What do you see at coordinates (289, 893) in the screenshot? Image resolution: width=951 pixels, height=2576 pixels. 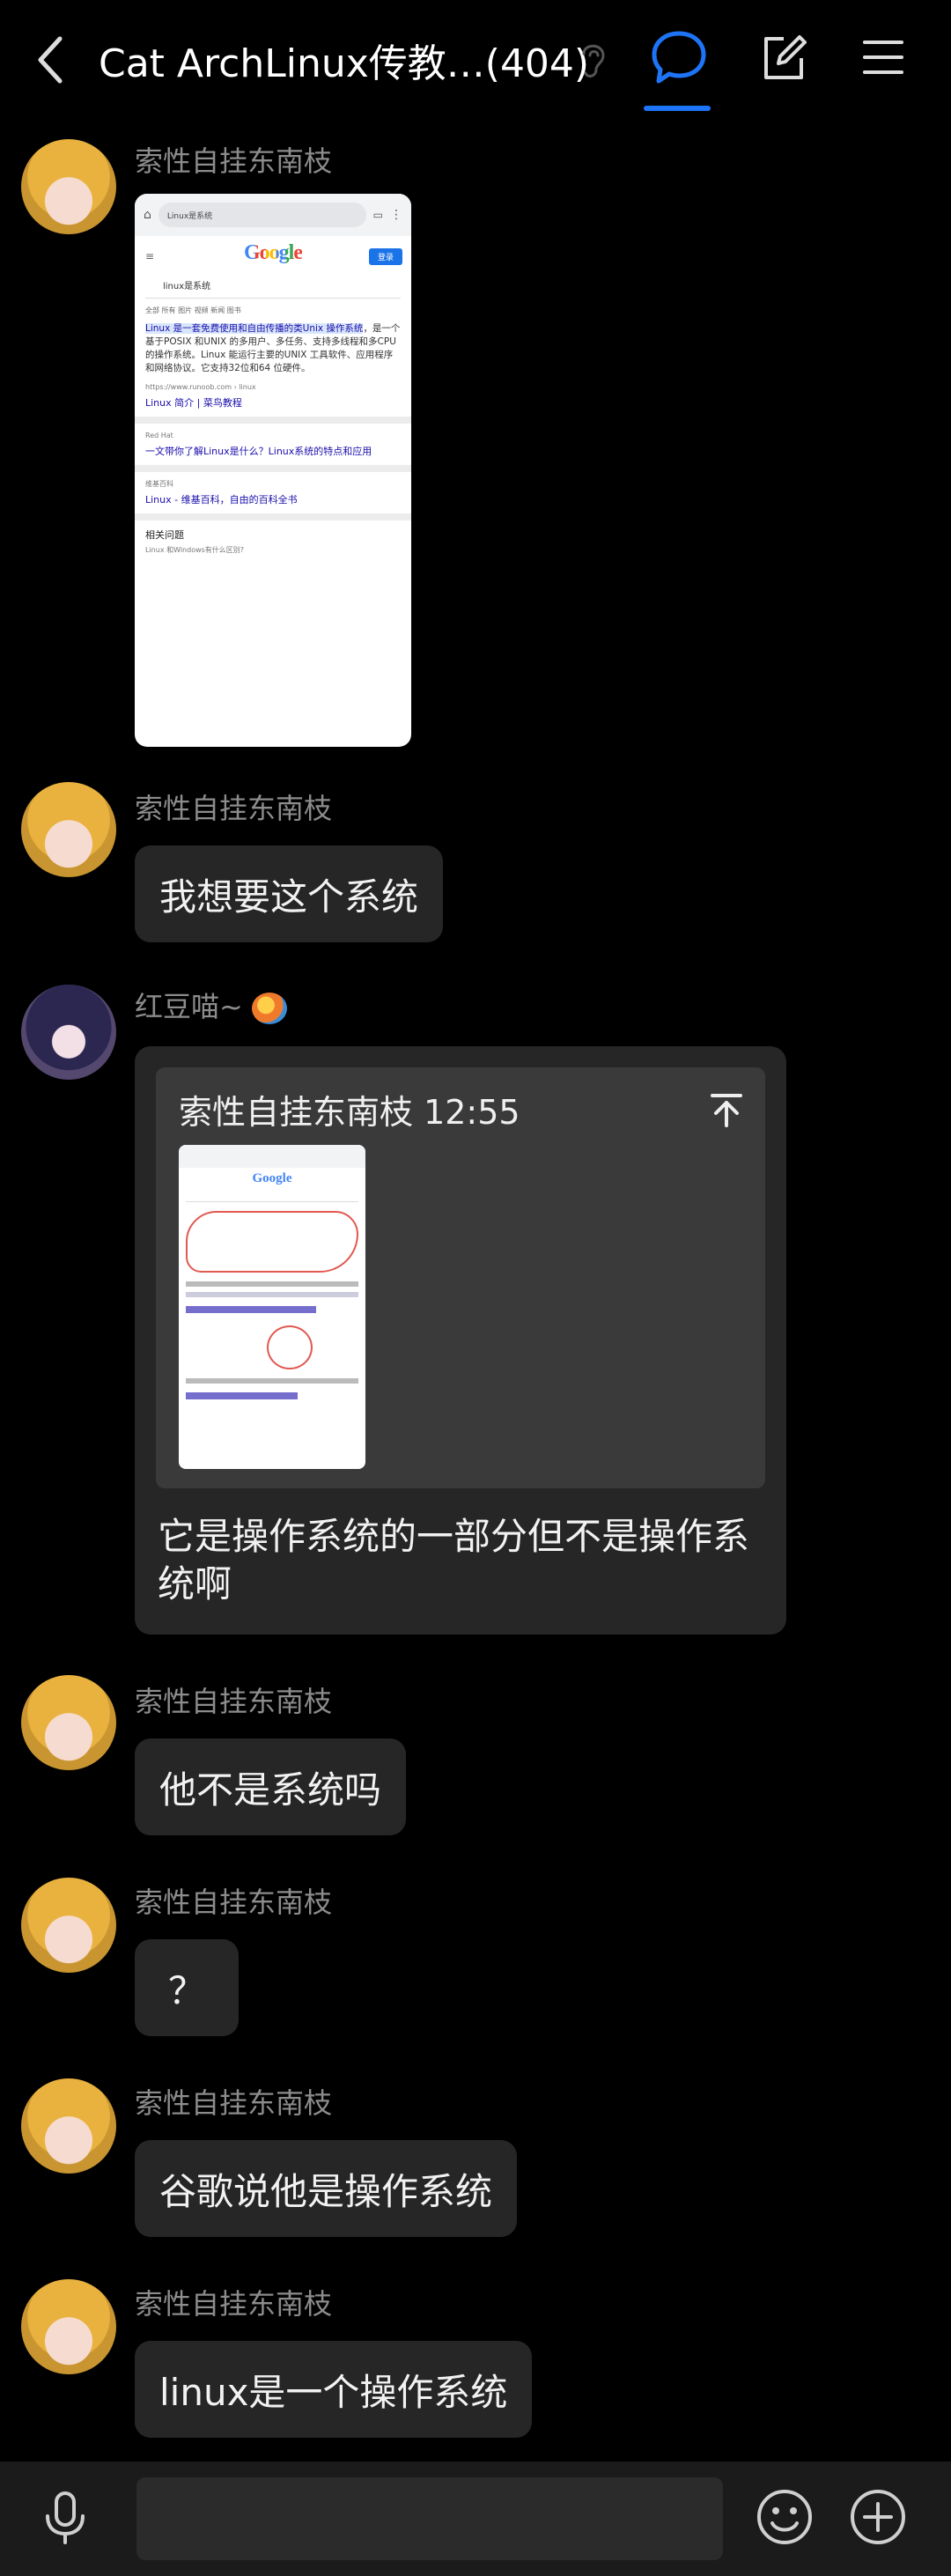 I see `message-bubble: 我想要这个系统` at bounding box center [289, 893].